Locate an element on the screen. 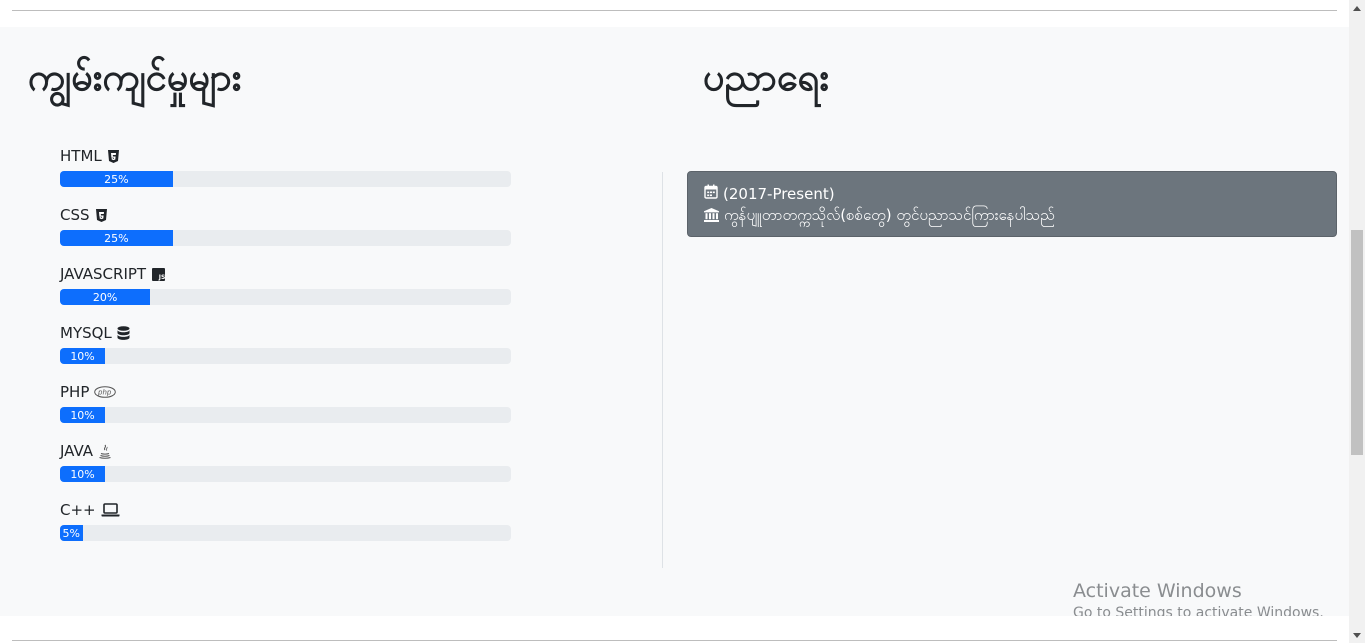  skill-progress-bar: 5% is located at coordinates (285, 533).